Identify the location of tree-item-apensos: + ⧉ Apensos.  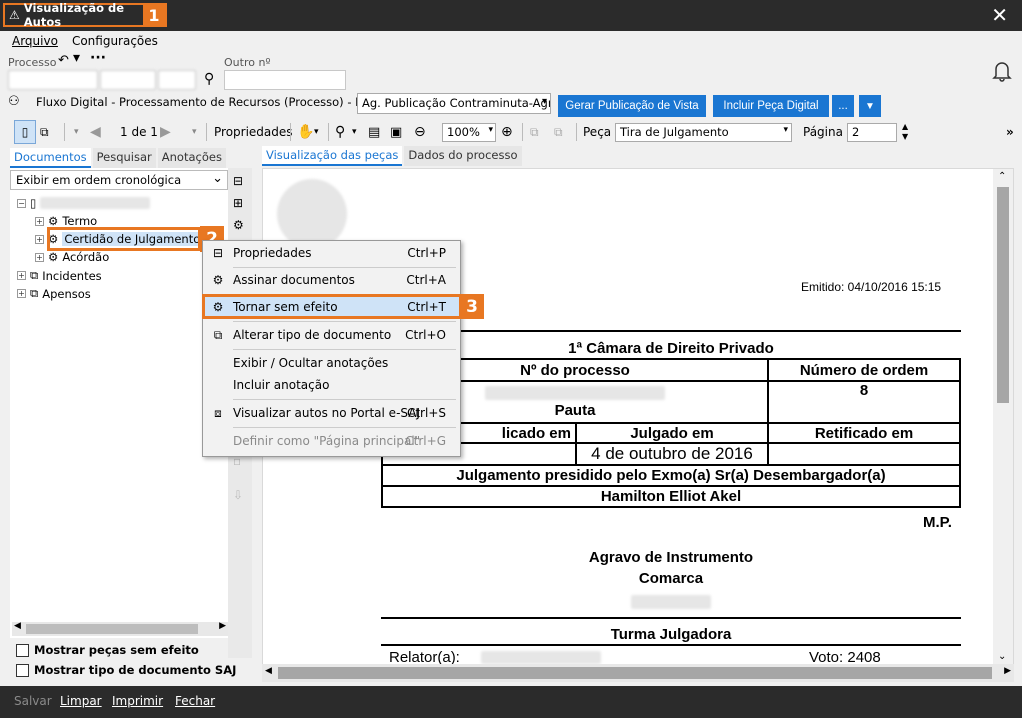
(54, 293).